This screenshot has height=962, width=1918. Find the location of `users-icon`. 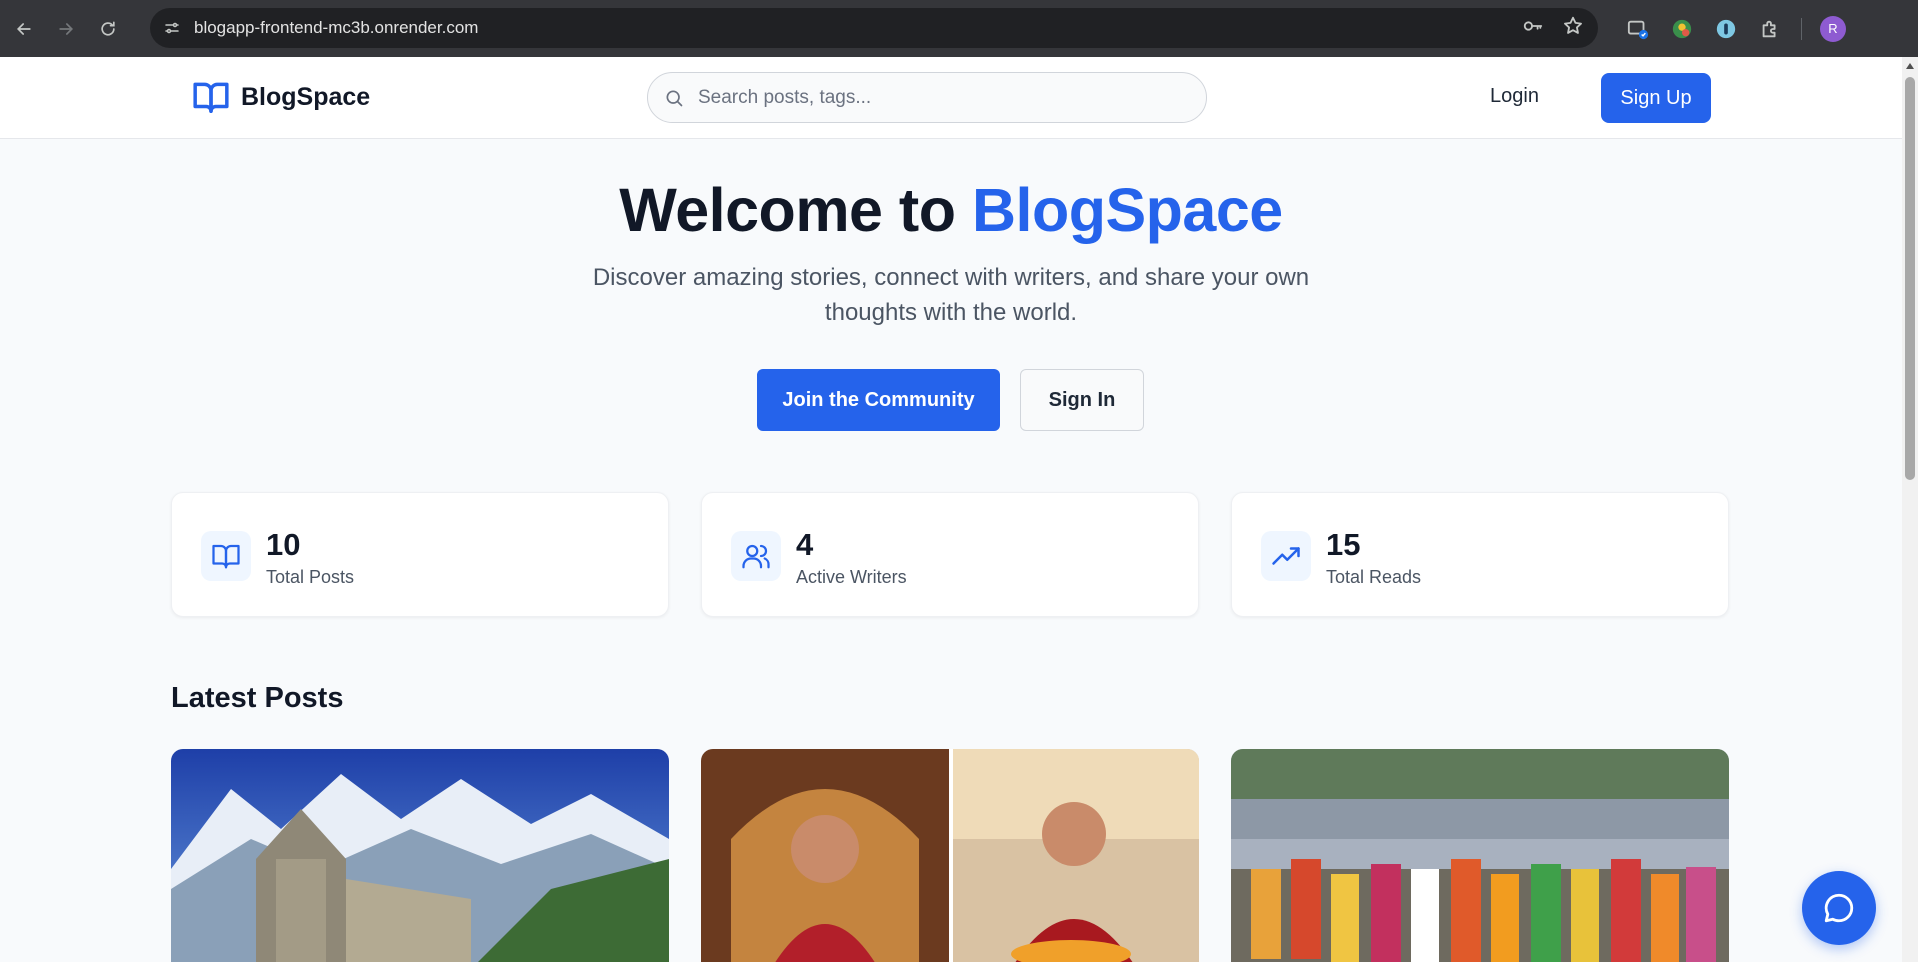

users-icon is located at coordinates (756, 556).